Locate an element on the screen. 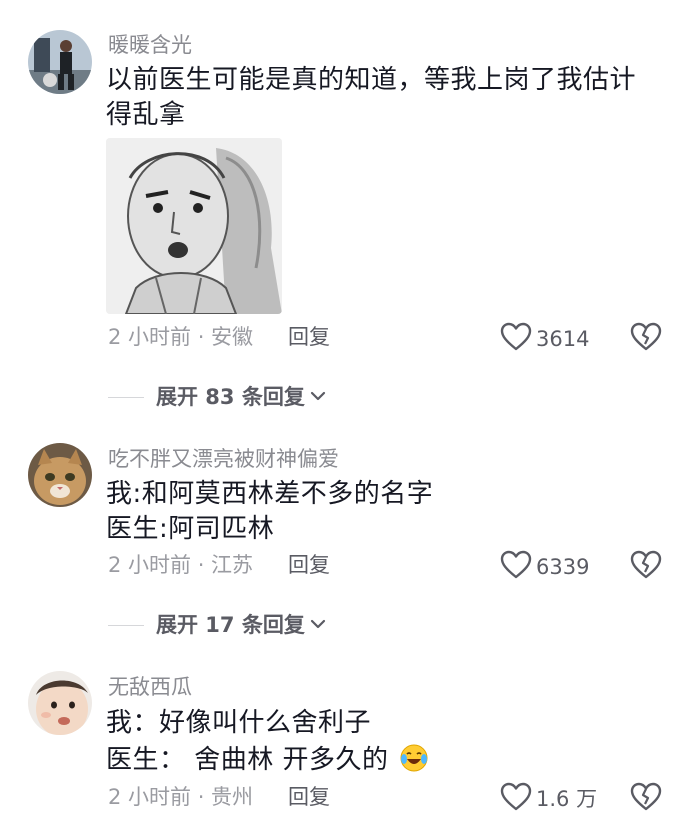 Image resolution: width=690 pixels, height=824 pixels. expand-replies-label: 展开 83 条回复 is located at coordinates (230, 397).